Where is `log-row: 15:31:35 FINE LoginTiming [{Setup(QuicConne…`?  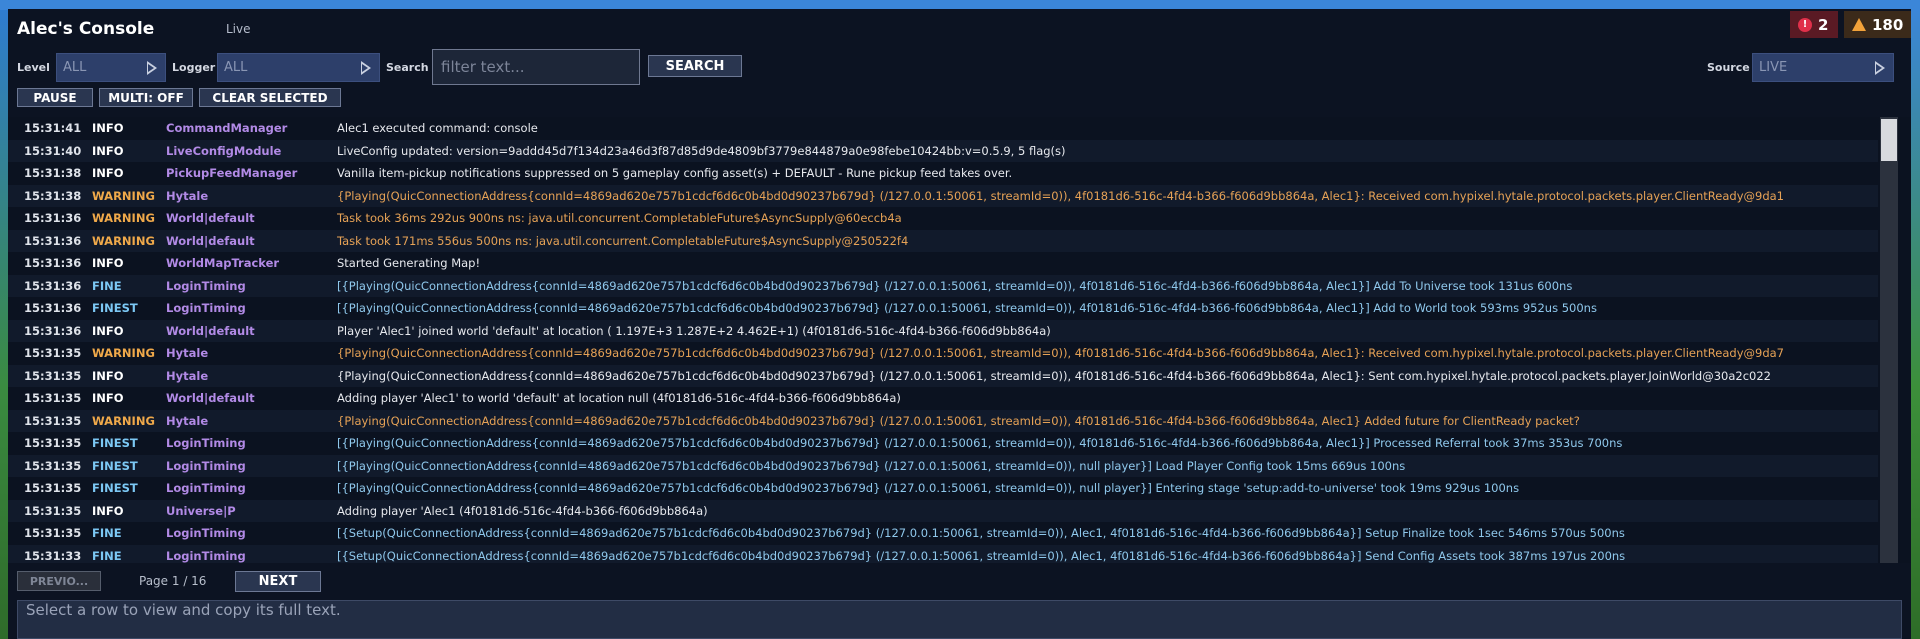 log-row: 15:31:35 FINE LoginTiming [{Setup(QuicConne… is located at coordinates (943, 533).